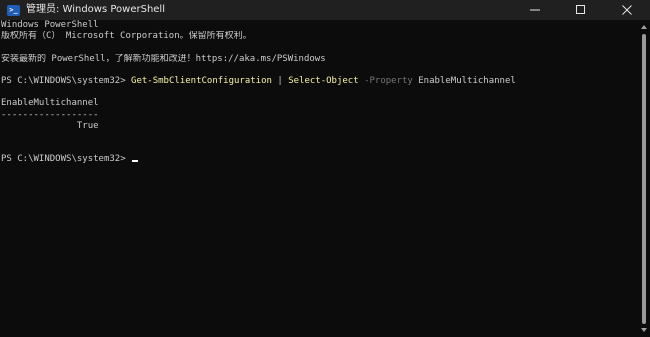 The width and height of the screenshot is (650, 337). What do you see at coordinates (201, 80) in the screenshot?
I see `command-cmdlet: Get-SmbClientConfiguration` at bounding box center [201, 80].